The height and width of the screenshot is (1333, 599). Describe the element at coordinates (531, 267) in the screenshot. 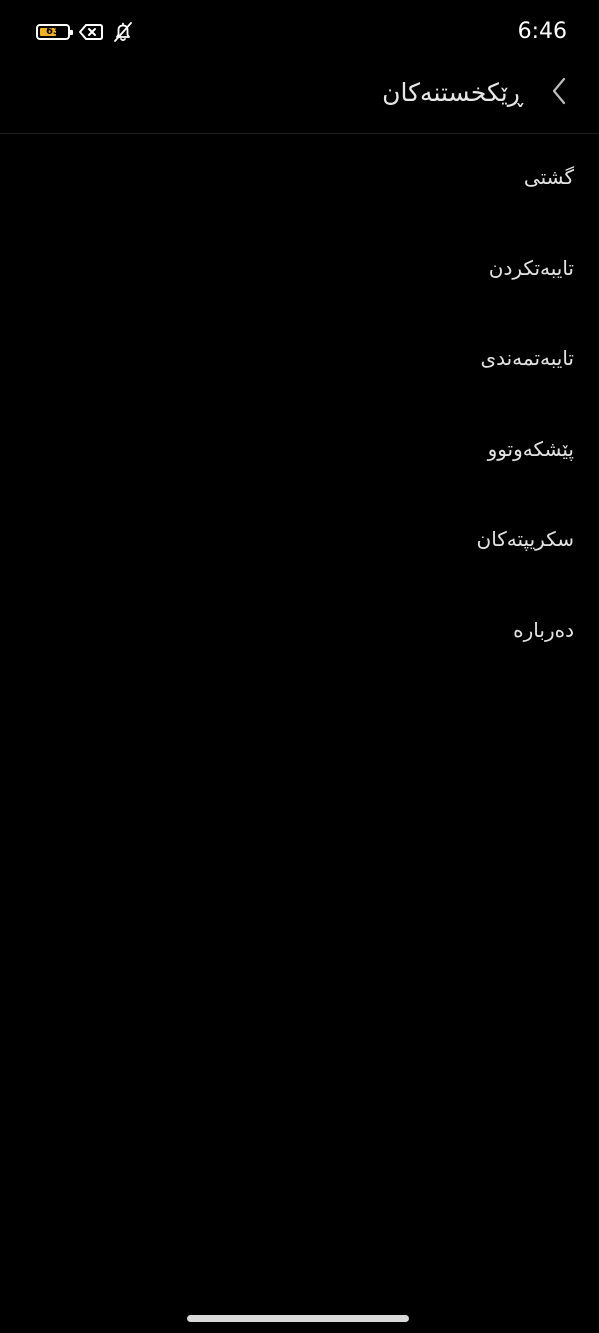

I see `menu-item-label: تایبەتکردن` at that location.